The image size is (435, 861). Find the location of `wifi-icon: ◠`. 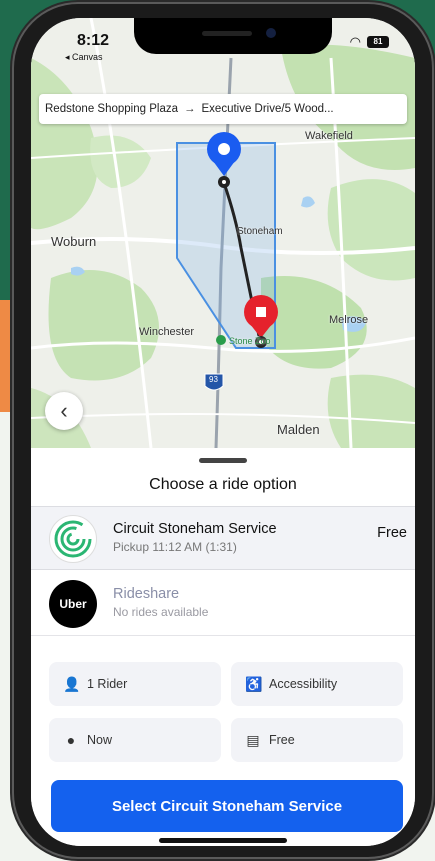

wifi-icon: ◠ is located at coordinates (355, 41).